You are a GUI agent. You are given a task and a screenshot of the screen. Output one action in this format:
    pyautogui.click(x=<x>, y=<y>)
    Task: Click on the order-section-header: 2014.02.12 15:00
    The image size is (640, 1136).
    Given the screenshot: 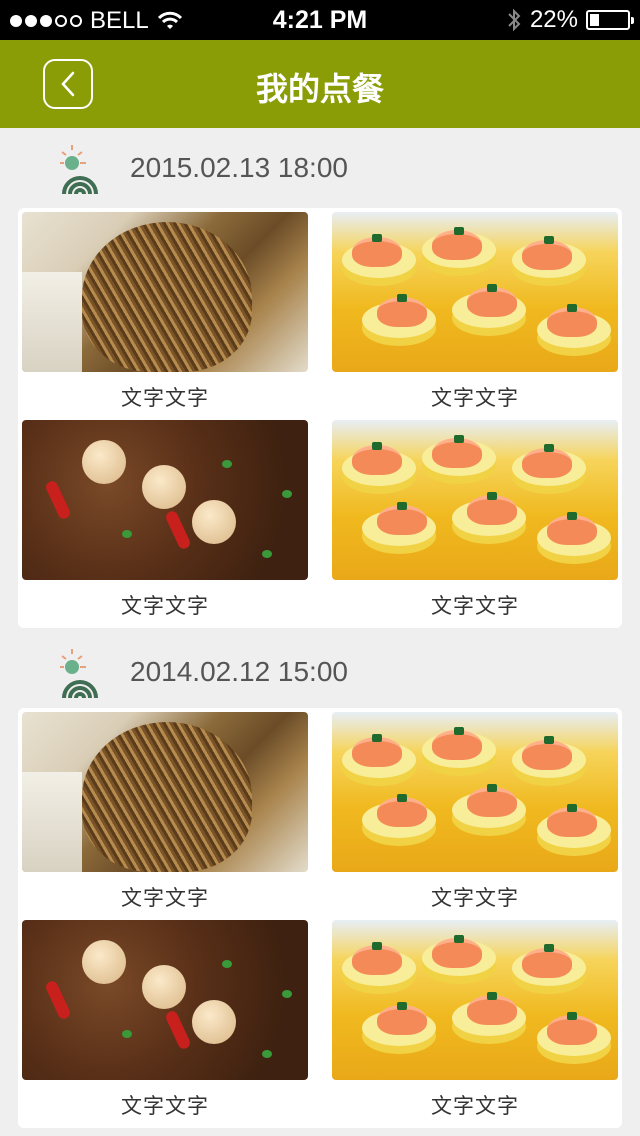 What is the action you would take?
    pyautogui.click(x=320, y=672)
    